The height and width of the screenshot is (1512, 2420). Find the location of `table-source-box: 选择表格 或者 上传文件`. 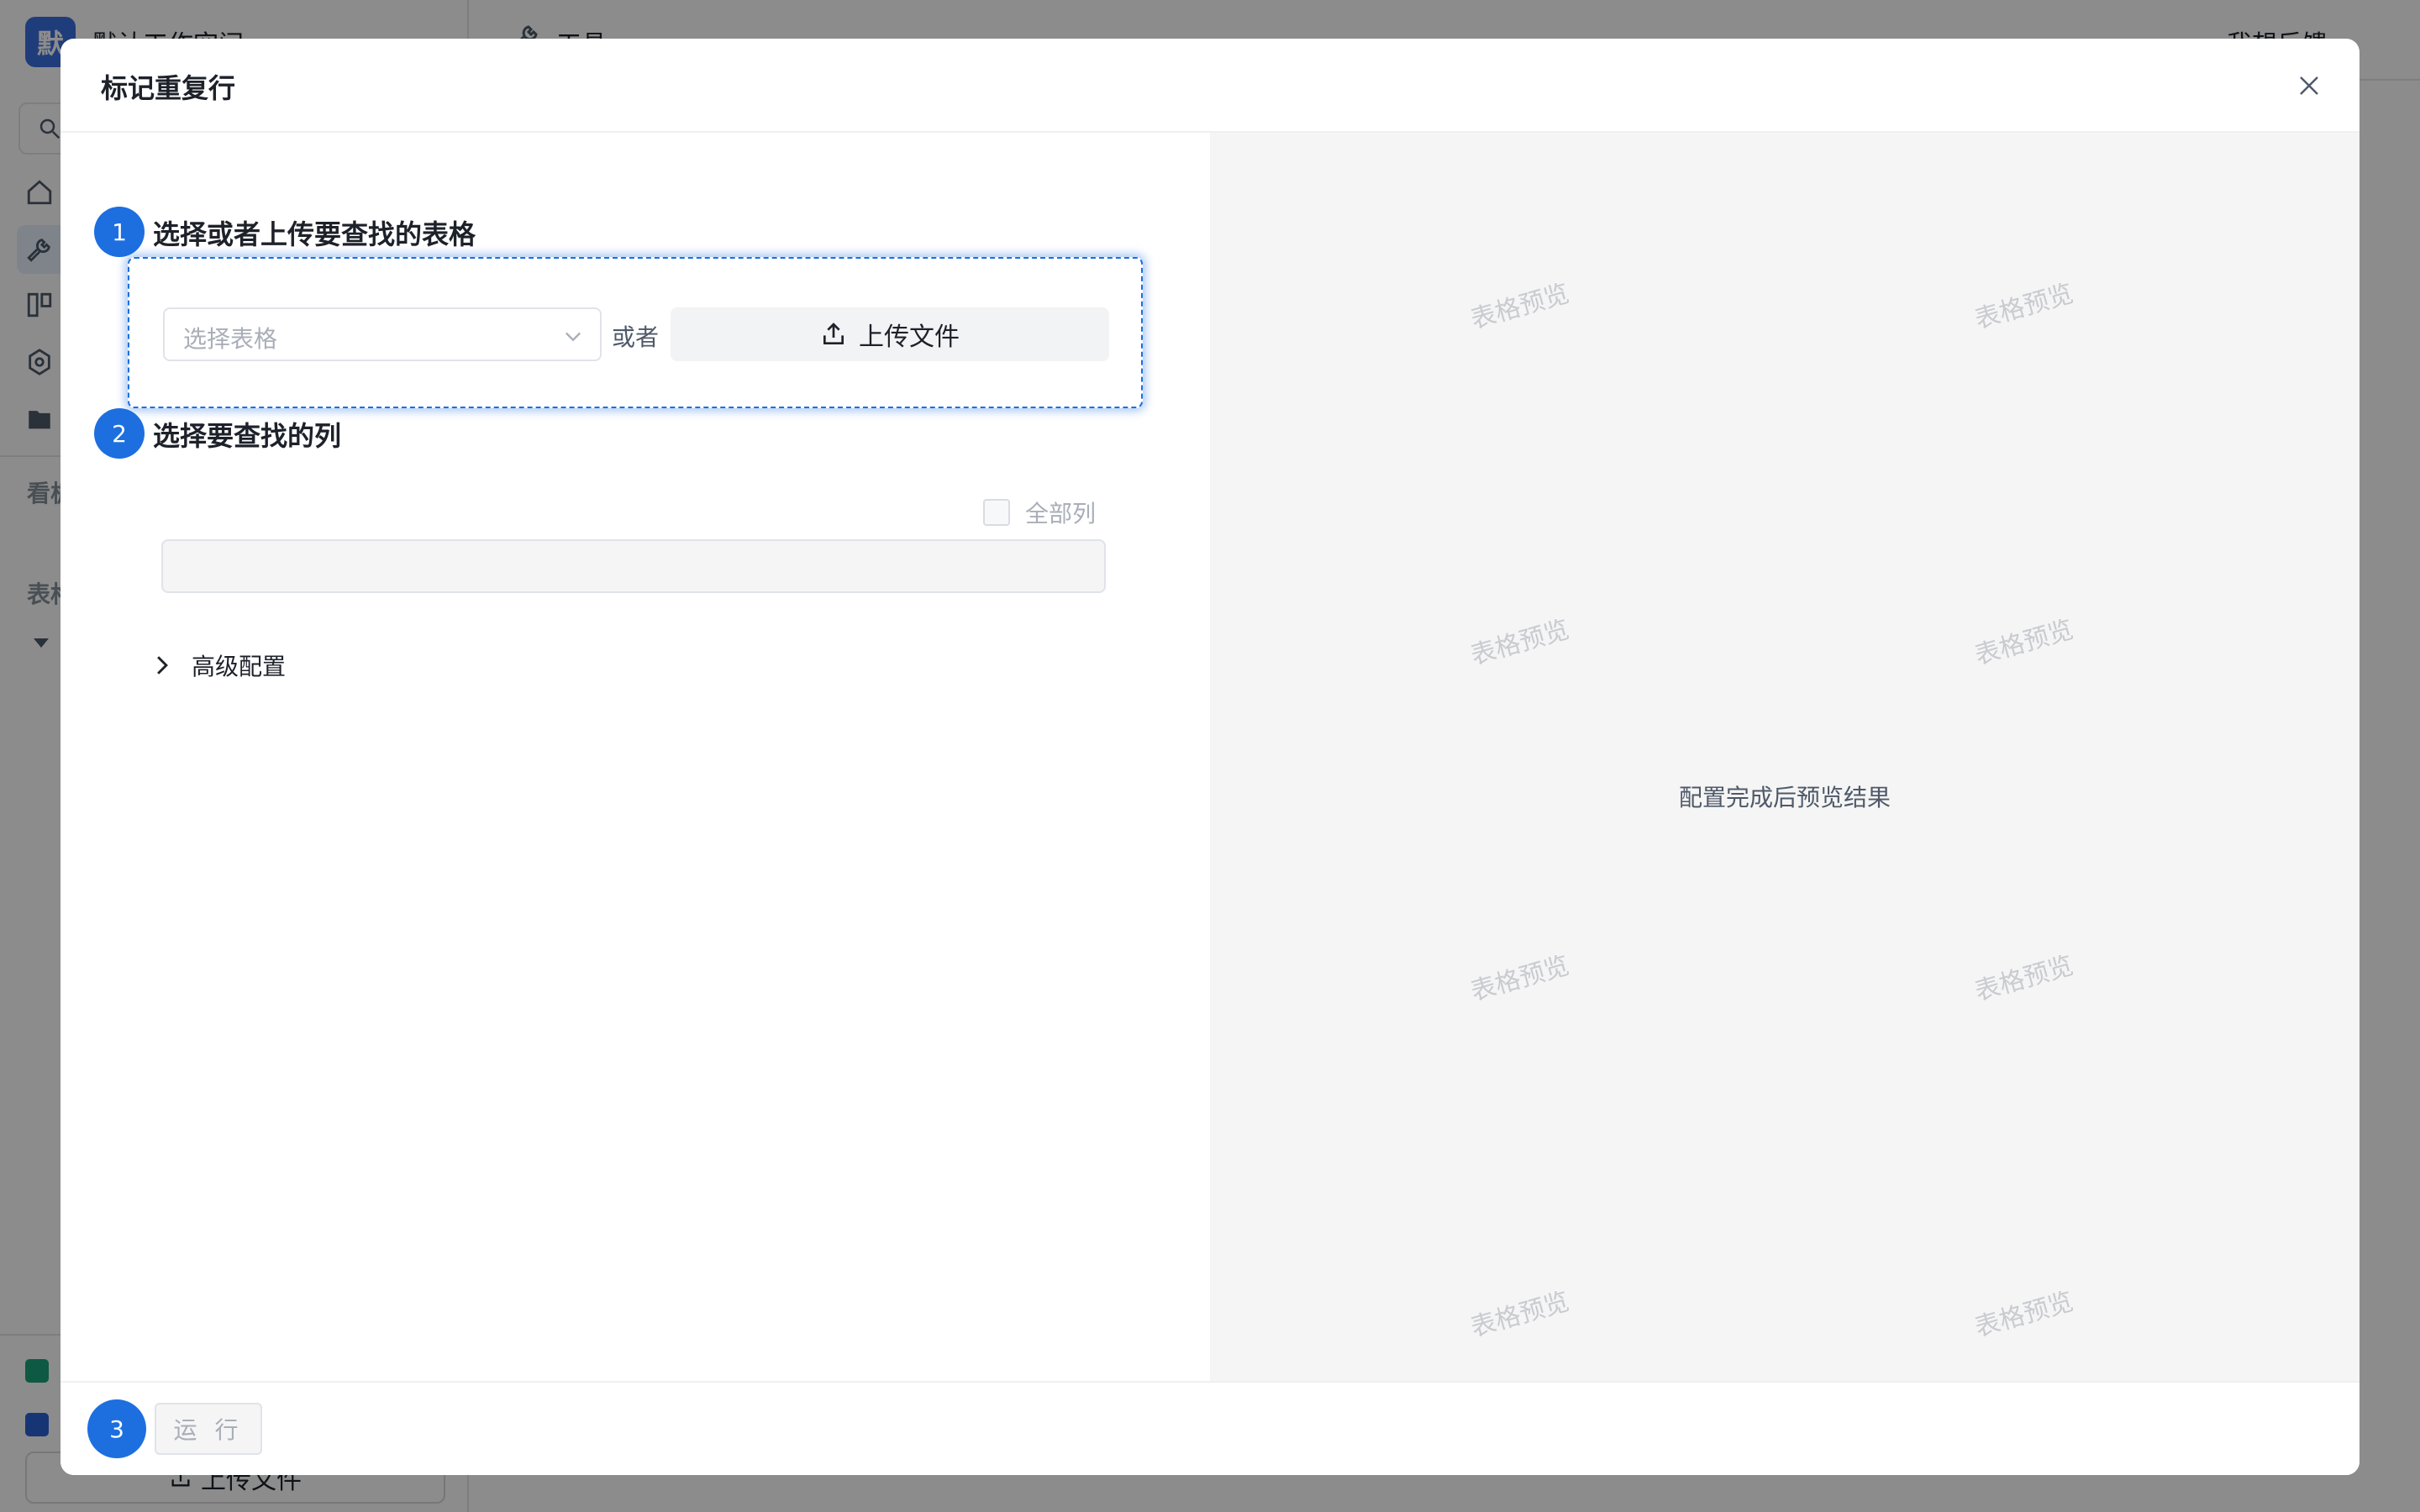

table-source-box: 选择表格 或者 上传文件 is located at coordinates (635, 332).